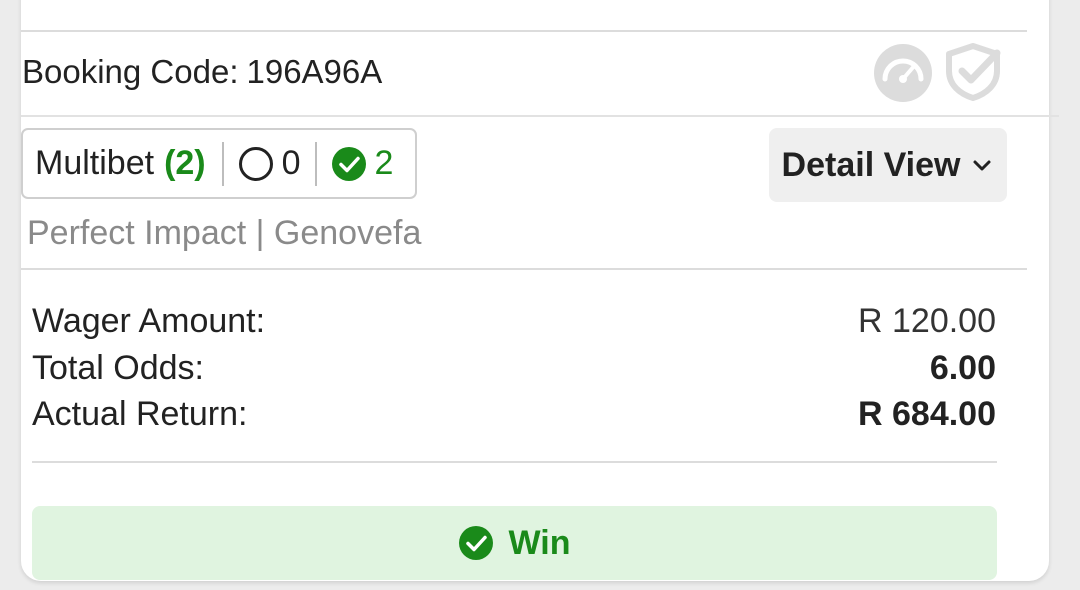 This screenshot has height=590, width=1080. What do you see at coordinates (185, 163) in the screenshot?
I see `selection-count: (2)` at bounding box center [185, 163].